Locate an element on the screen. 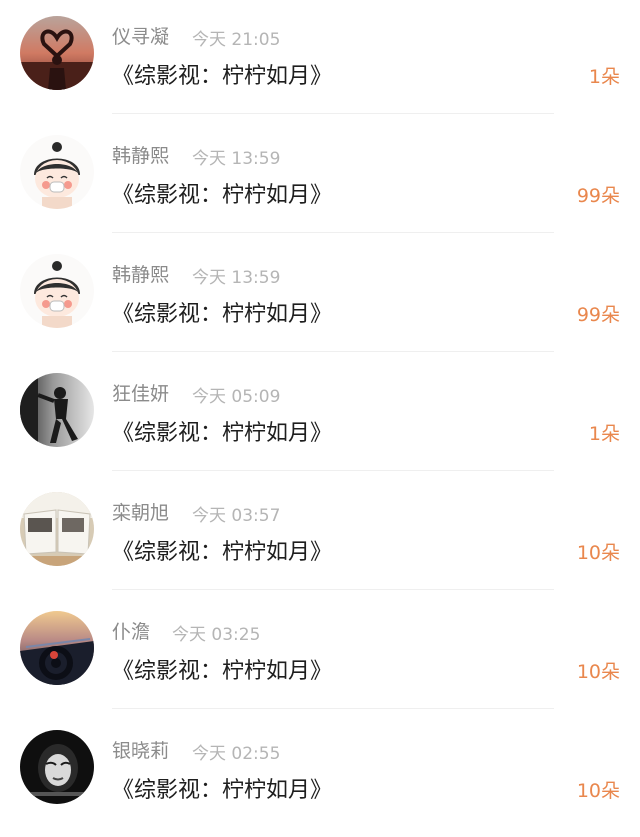 This screenshot has width=640, height=837. silhouette-heart-sunset-avatar is located at coordinates (57, 53).